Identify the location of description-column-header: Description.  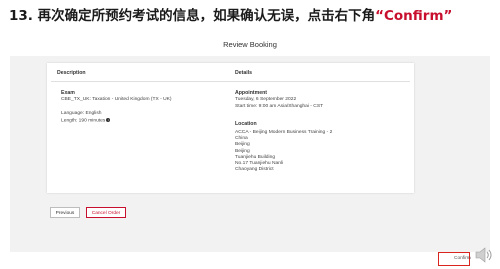
(71, 73).